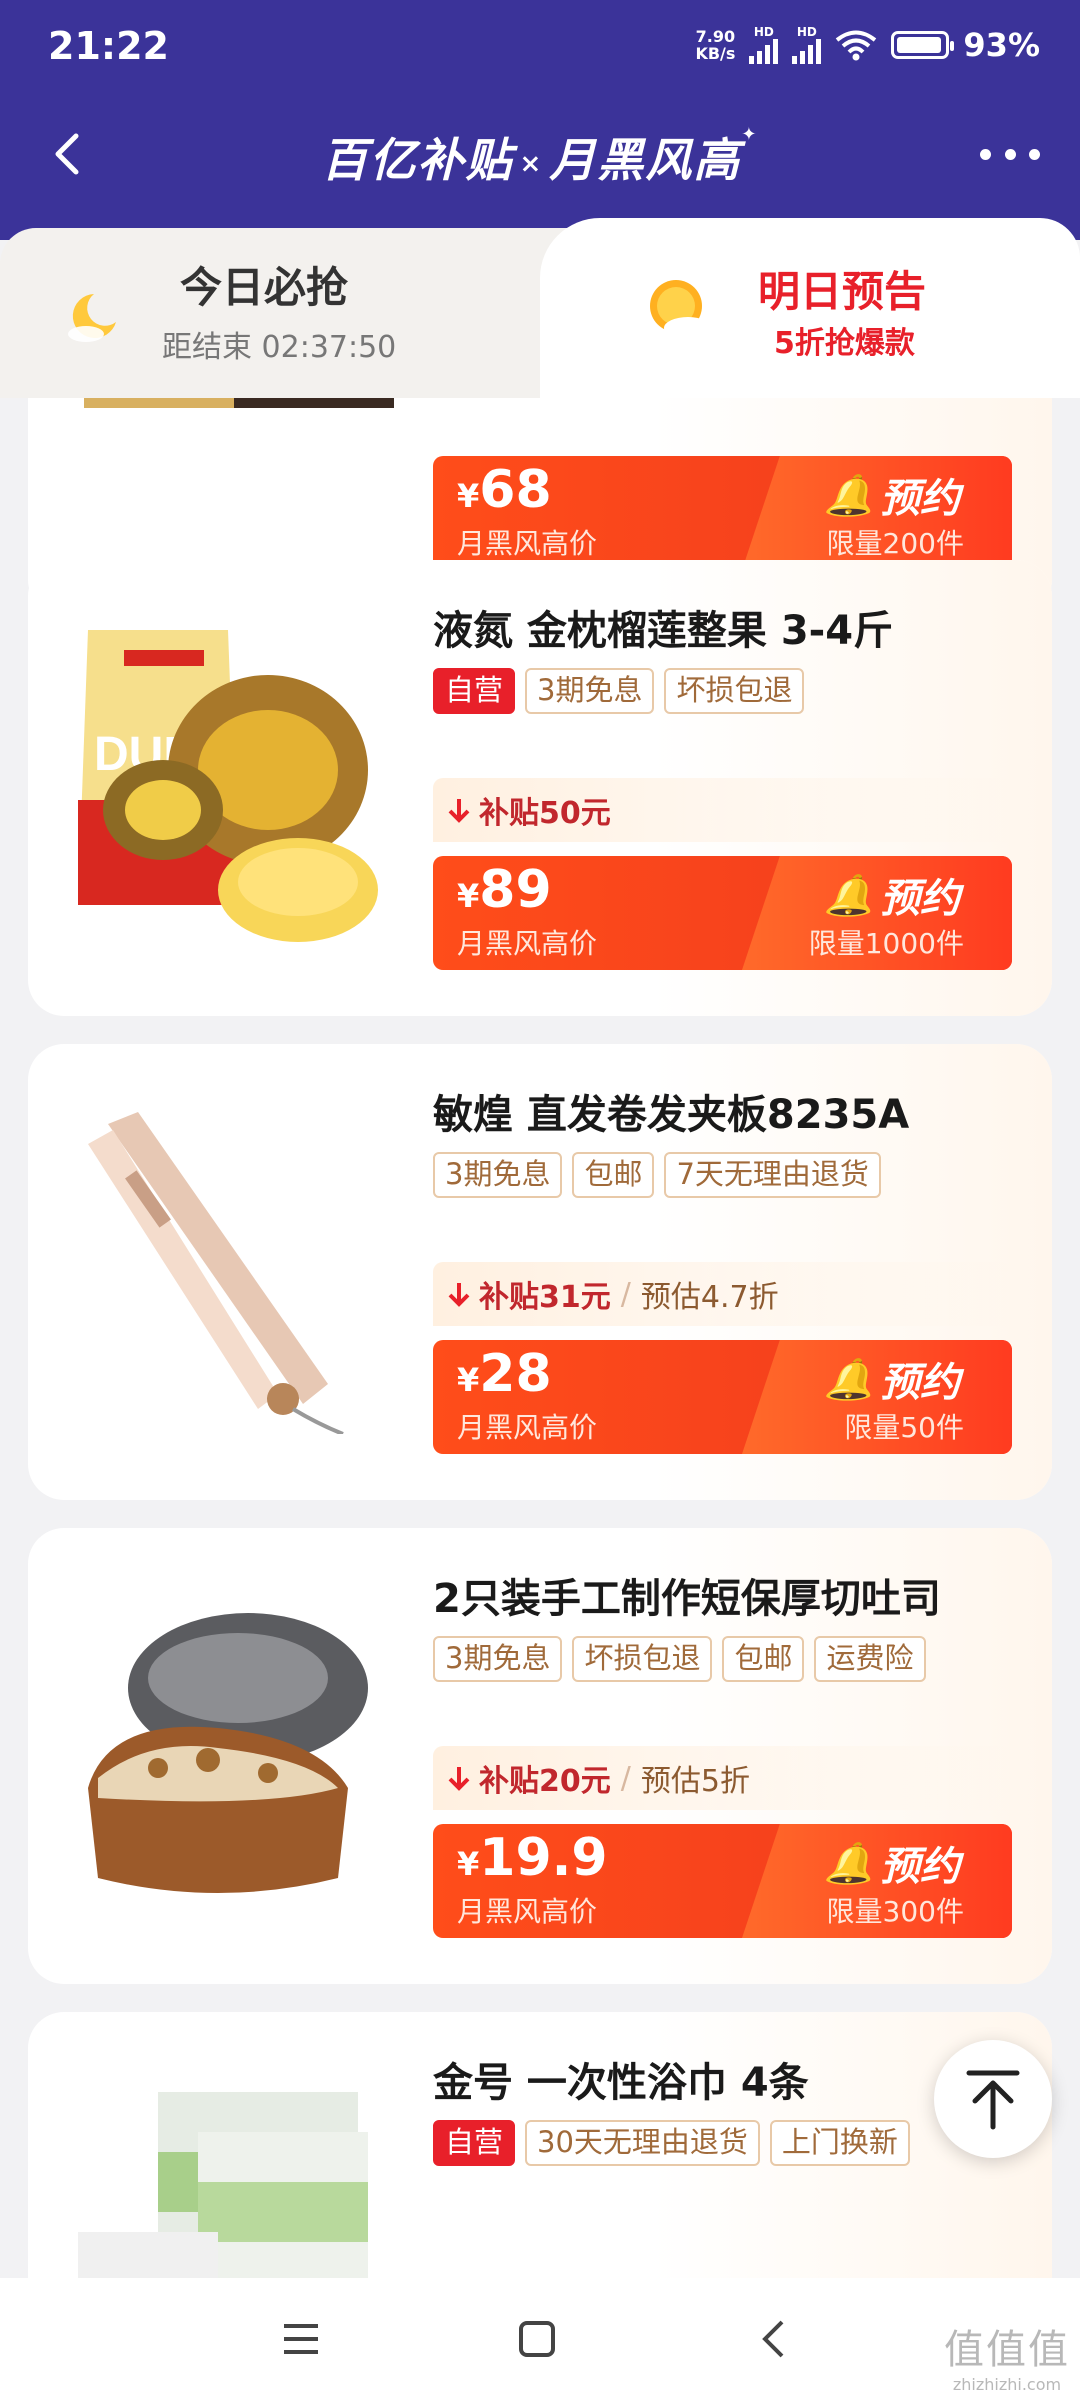  I want to click on tab-tomorrow-sub: 5折抢爆款, so click(844, 343).